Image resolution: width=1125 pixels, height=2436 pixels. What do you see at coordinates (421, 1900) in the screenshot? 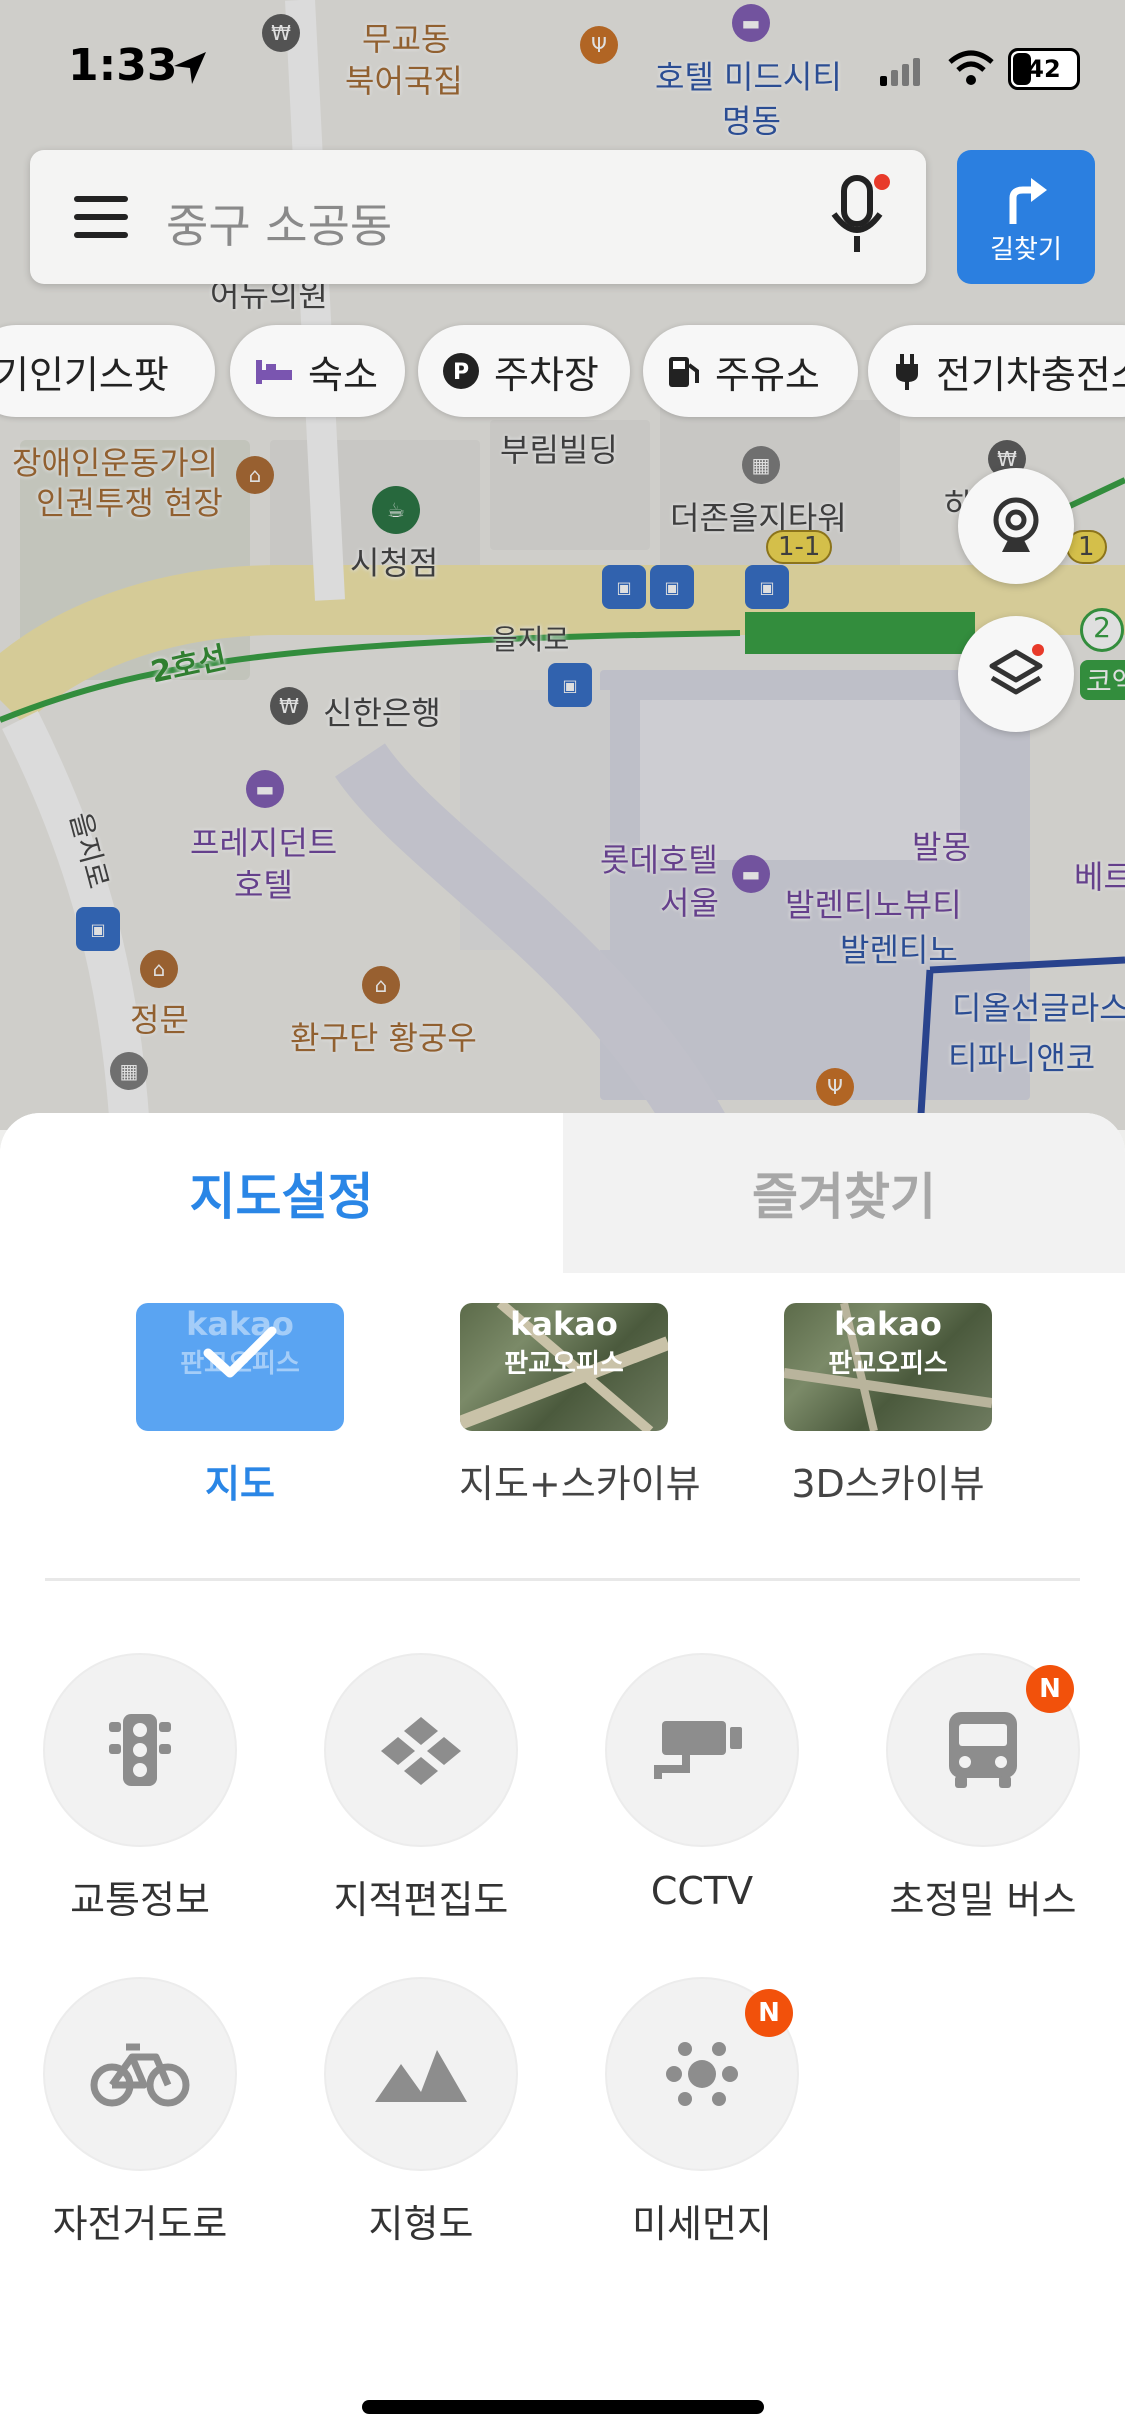
I see `layer-label: 지적편집도` at bounding box center [421, 1900].